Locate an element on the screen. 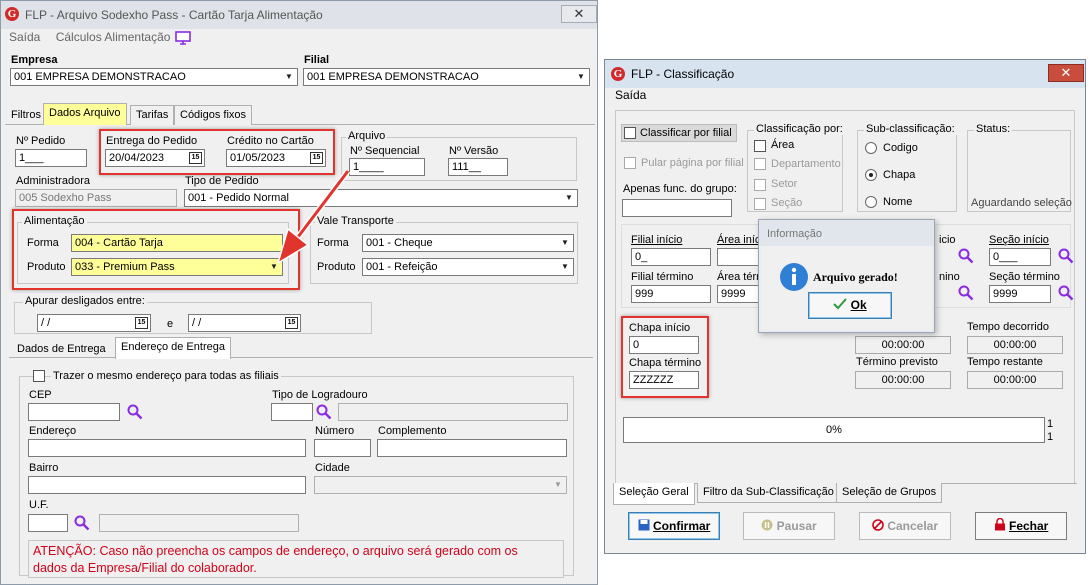  secao-termino-field: 9999 is located at coordinates (1020, 294).